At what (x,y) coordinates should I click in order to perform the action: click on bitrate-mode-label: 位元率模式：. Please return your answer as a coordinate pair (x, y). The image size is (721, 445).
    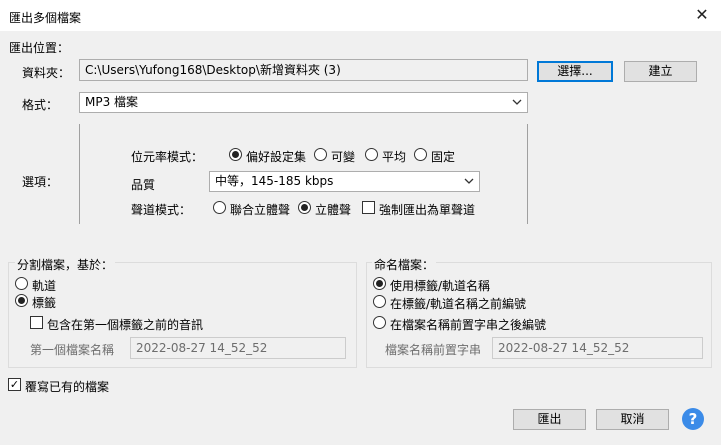
    Looking at the image, I should click on (167, 157).